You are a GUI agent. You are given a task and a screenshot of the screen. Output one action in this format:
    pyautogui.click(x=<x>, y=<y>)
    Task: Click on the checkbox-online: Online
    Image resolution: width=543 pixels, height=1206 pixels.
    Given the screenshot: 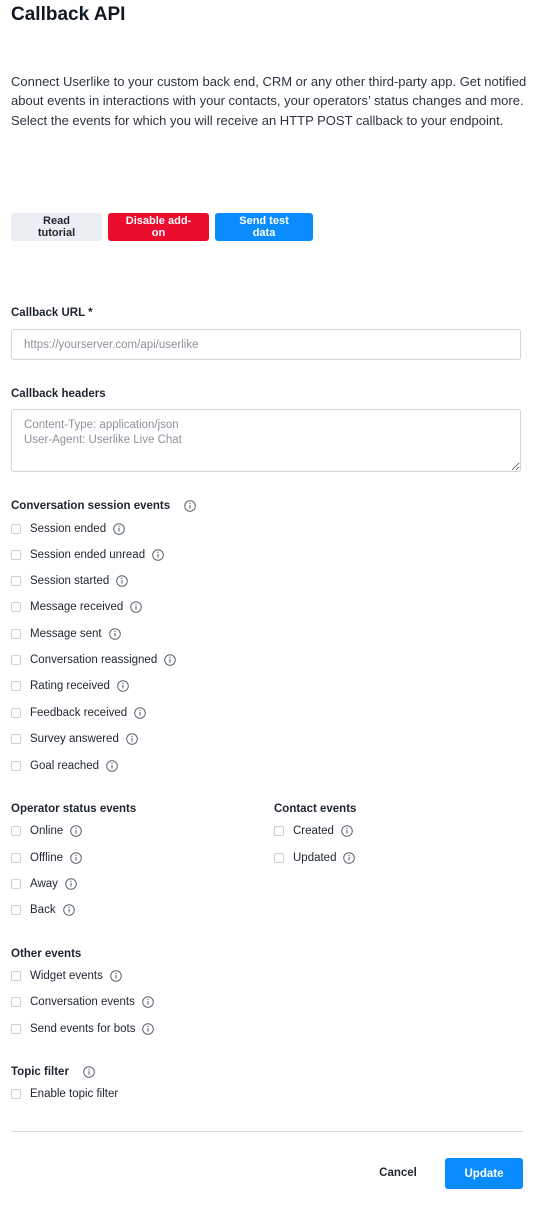 What is the action you would take?
    pyautogui.click(x=47, y=831)
    